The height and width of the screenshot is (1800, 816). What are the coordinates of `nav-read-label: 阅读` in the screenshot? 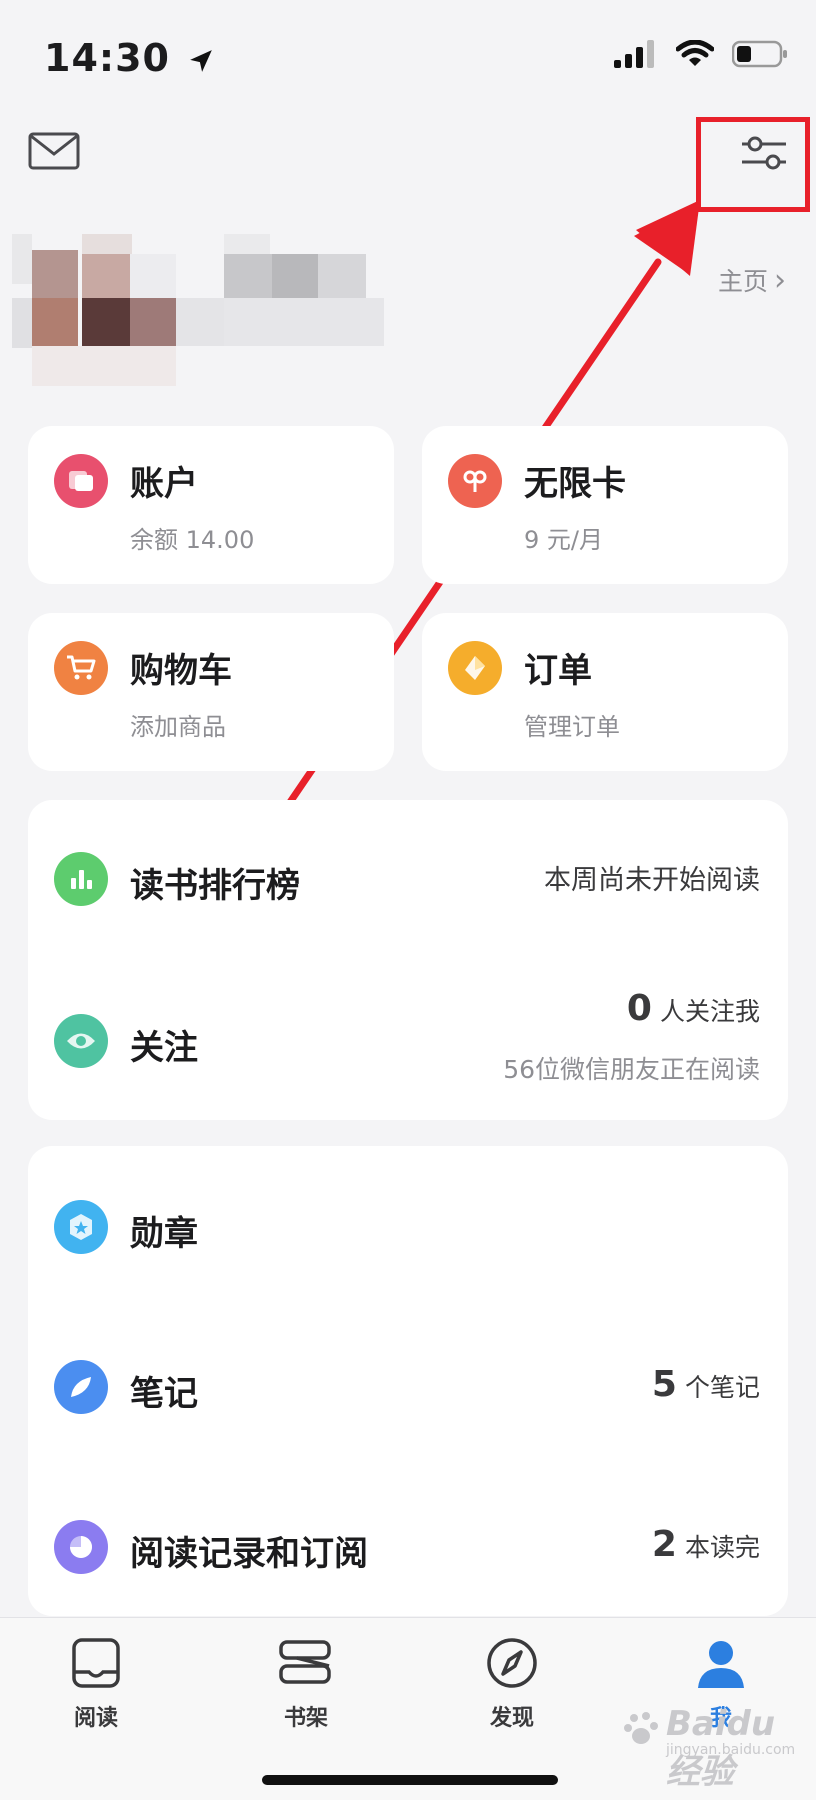 It's located at (95, 1718).